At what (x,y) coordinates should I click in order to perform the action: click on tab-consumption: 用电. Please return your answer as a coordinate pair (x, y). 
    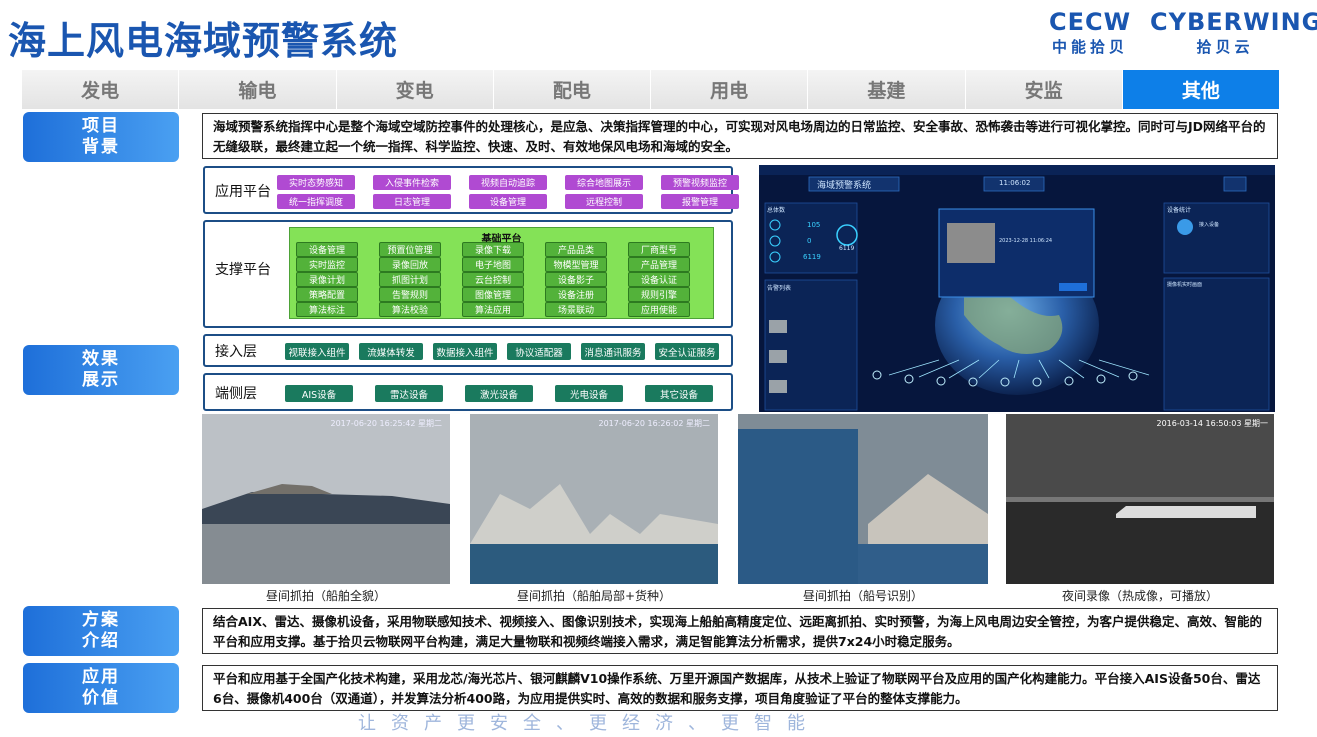
    Looking at the image, I should click on (730, 89).